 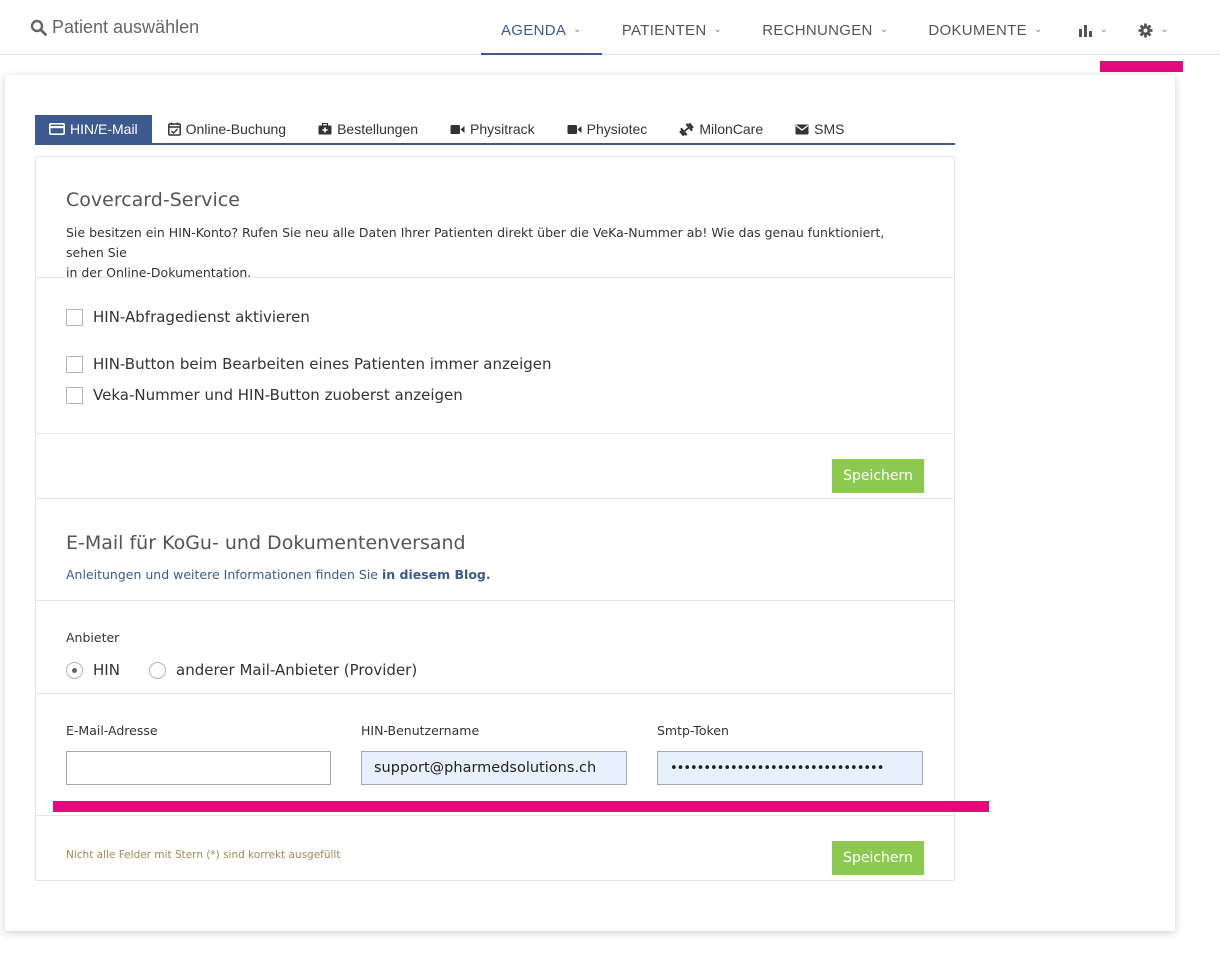 I want to click on bar-chart-icon, so click(x=1085, y=30).